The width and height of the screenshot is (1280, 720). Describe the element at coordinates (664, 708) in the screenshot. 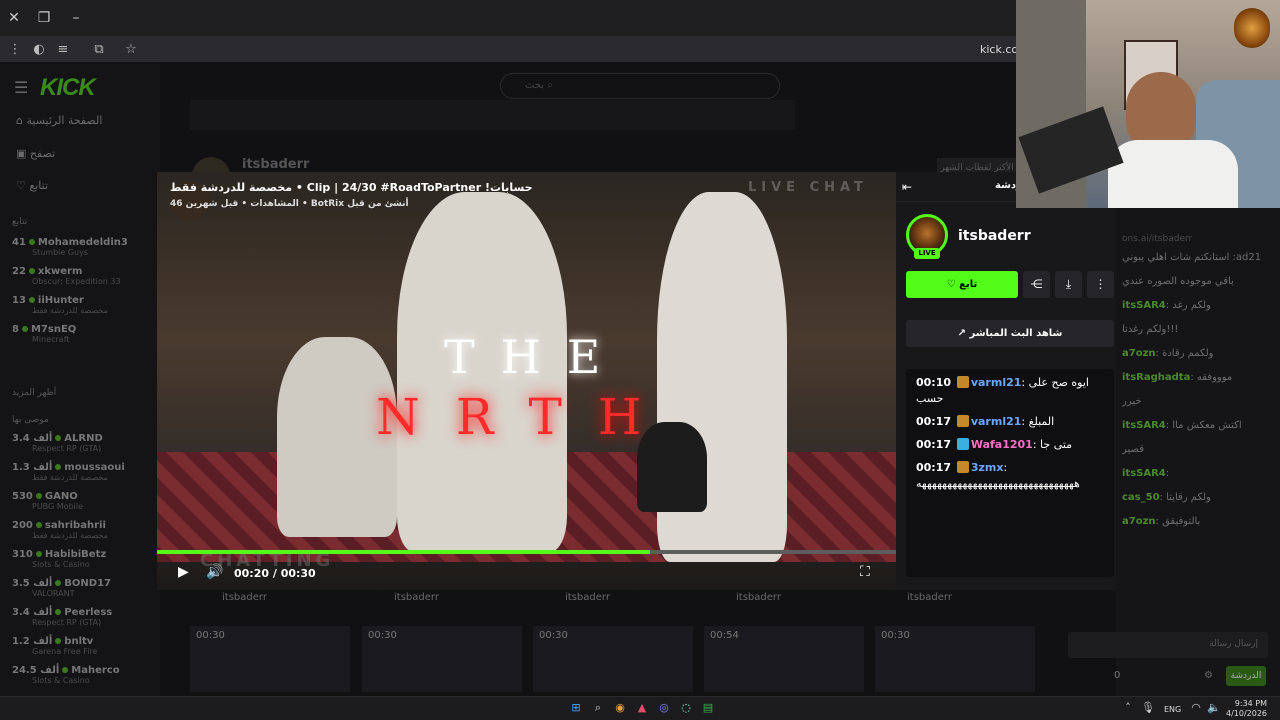

I see `discord-icon: ◎` at that location.